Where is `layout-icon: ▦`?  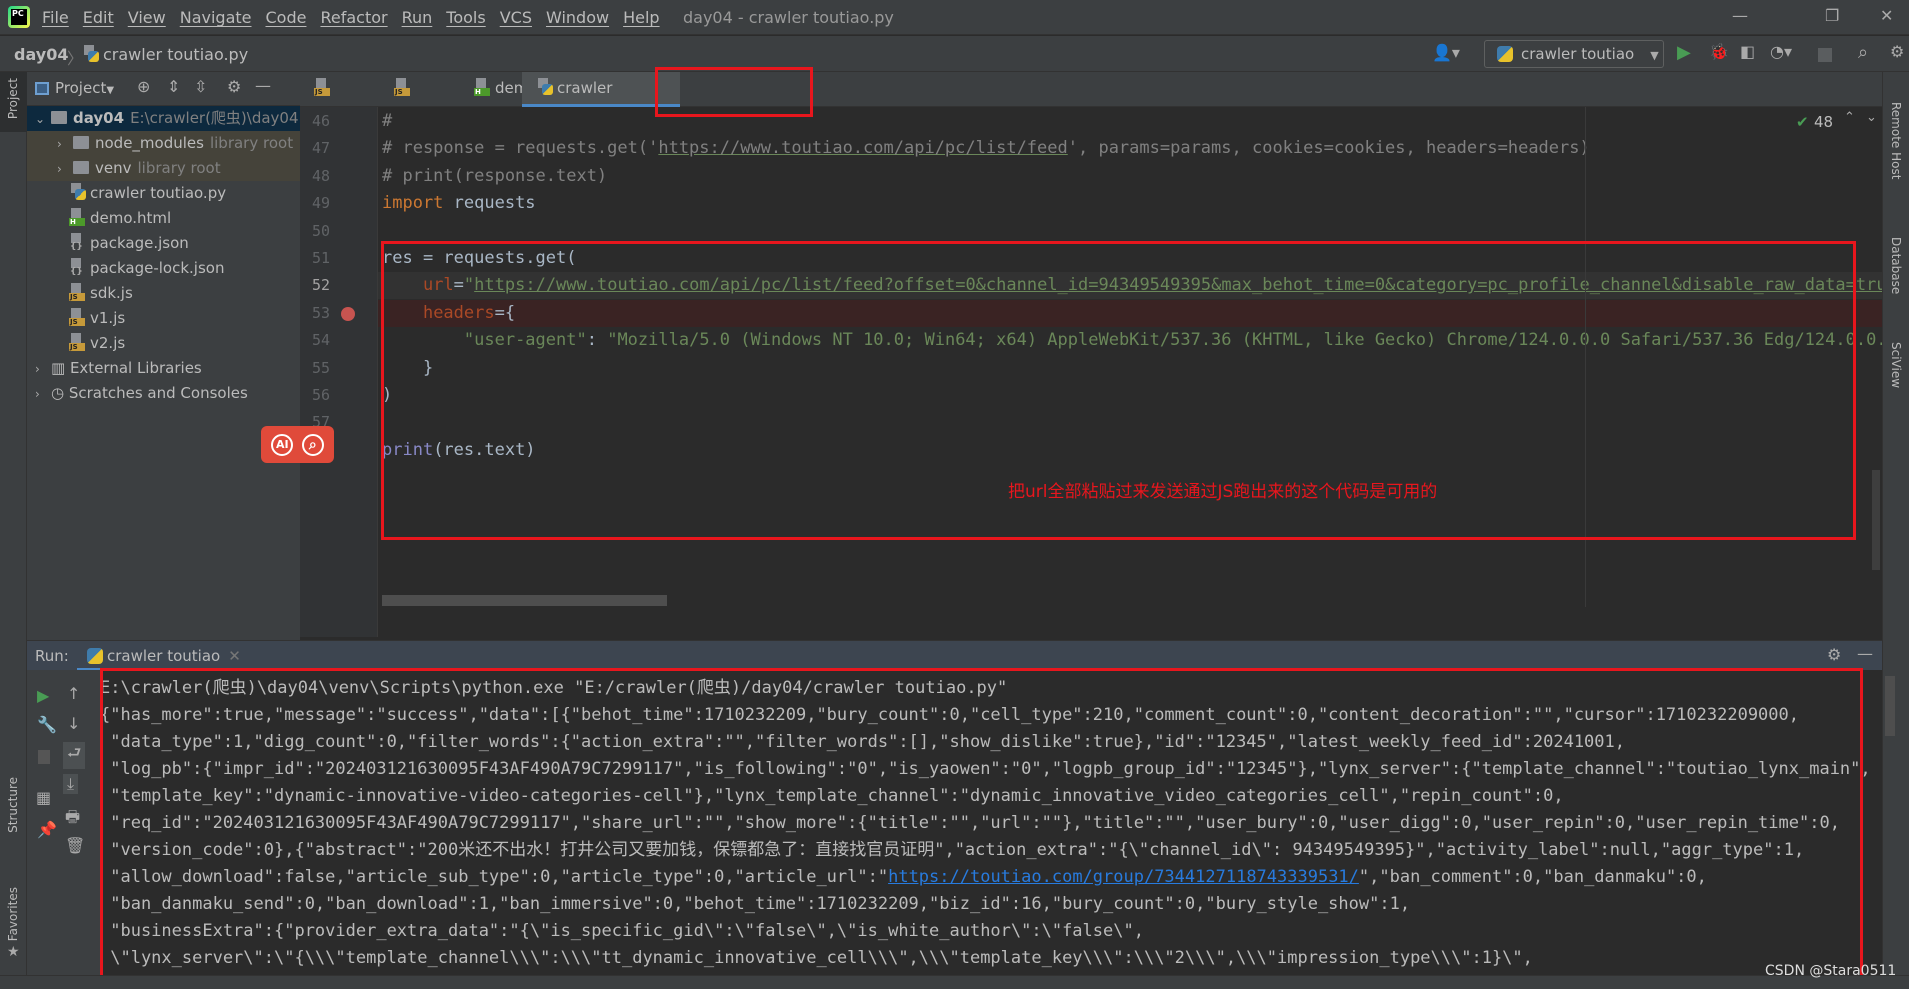 layout-icon: ▦ is located at coordinates (43, 797).